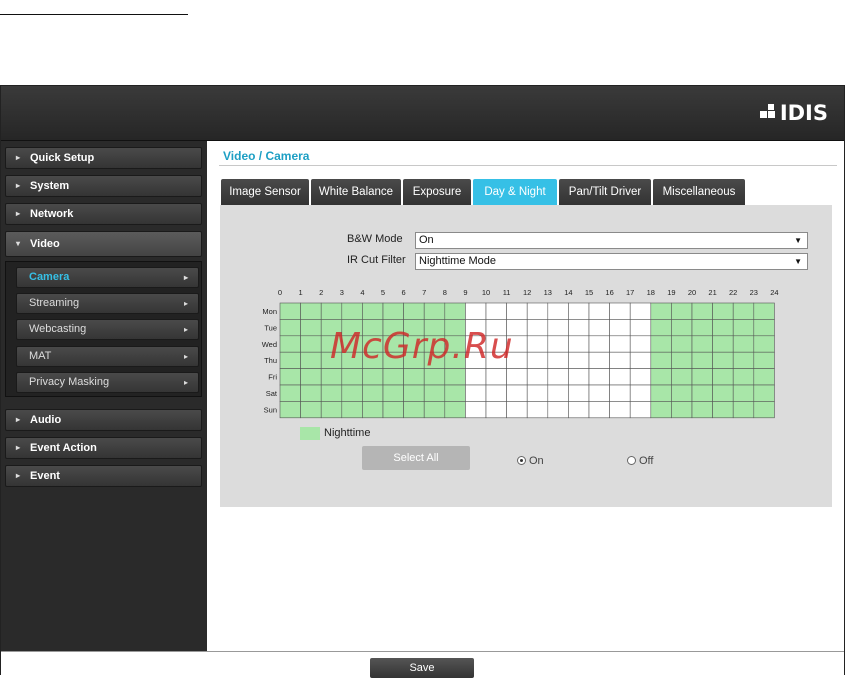 Image resolution: width=846 pixels, height=678 pixels. Describe the element at coordinates (107, 303) in the screenshot. I see `submenu-item-streaming: Streaming ▸` at that location.